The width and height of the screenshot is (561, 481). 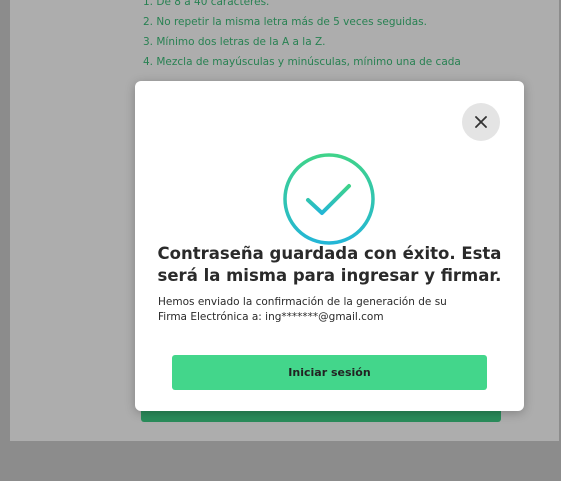 I want to click on check-circle-icon, so click(x=329, y=199).